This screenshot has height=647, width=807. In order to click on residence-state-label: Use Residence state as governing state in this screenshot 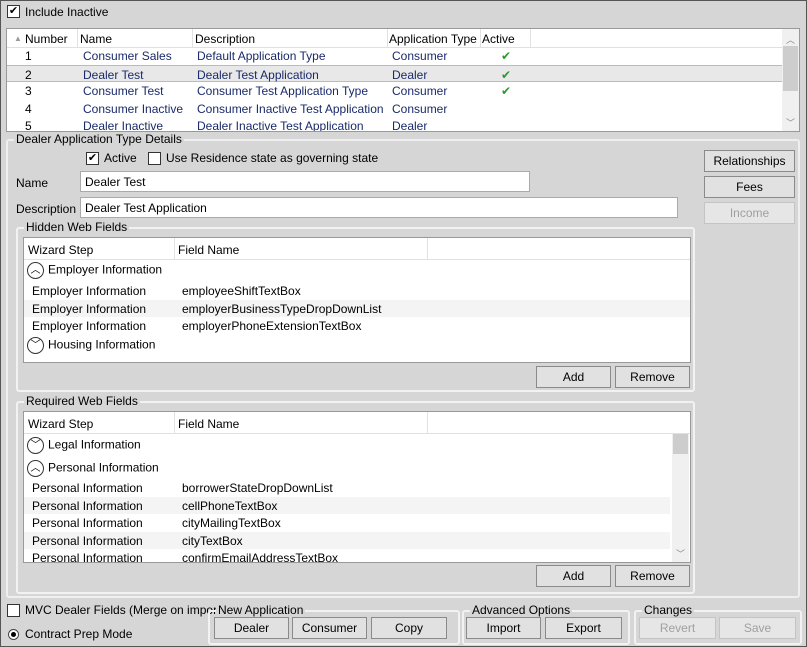, I will do `click(272, 158)`.